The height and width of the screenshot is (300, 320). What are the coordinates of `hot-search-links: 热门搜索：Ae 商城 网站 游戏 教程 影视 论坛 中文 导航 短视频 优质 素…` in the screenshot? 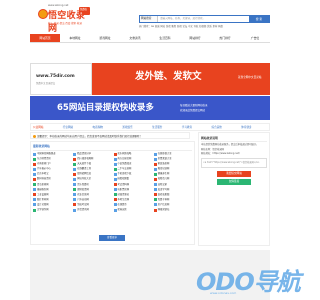 It's located at (204, 26).